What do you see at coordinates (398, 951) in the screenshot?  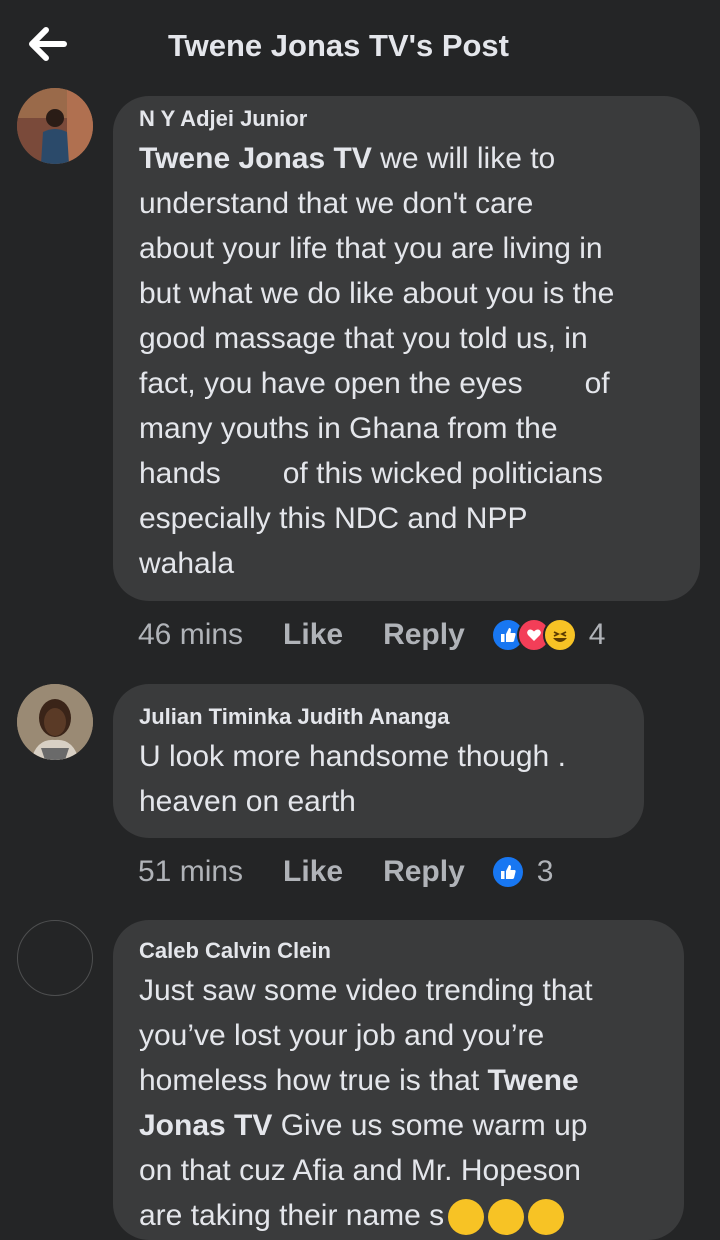 I see `comment-author: Caleb Calvin Clein` at bounding box center [398, 951].